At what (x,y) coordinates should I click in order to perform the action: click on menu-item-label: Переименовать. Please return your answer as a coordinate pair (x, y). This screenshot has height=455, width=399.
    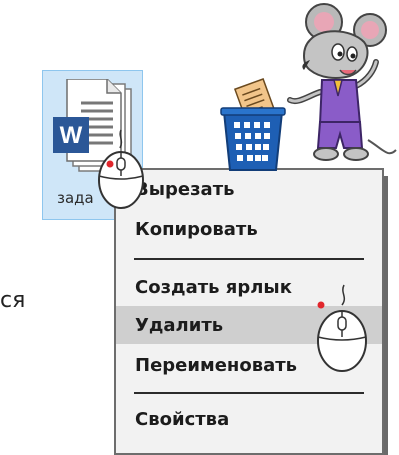
    Looking at the image, I should click on (216, 365).